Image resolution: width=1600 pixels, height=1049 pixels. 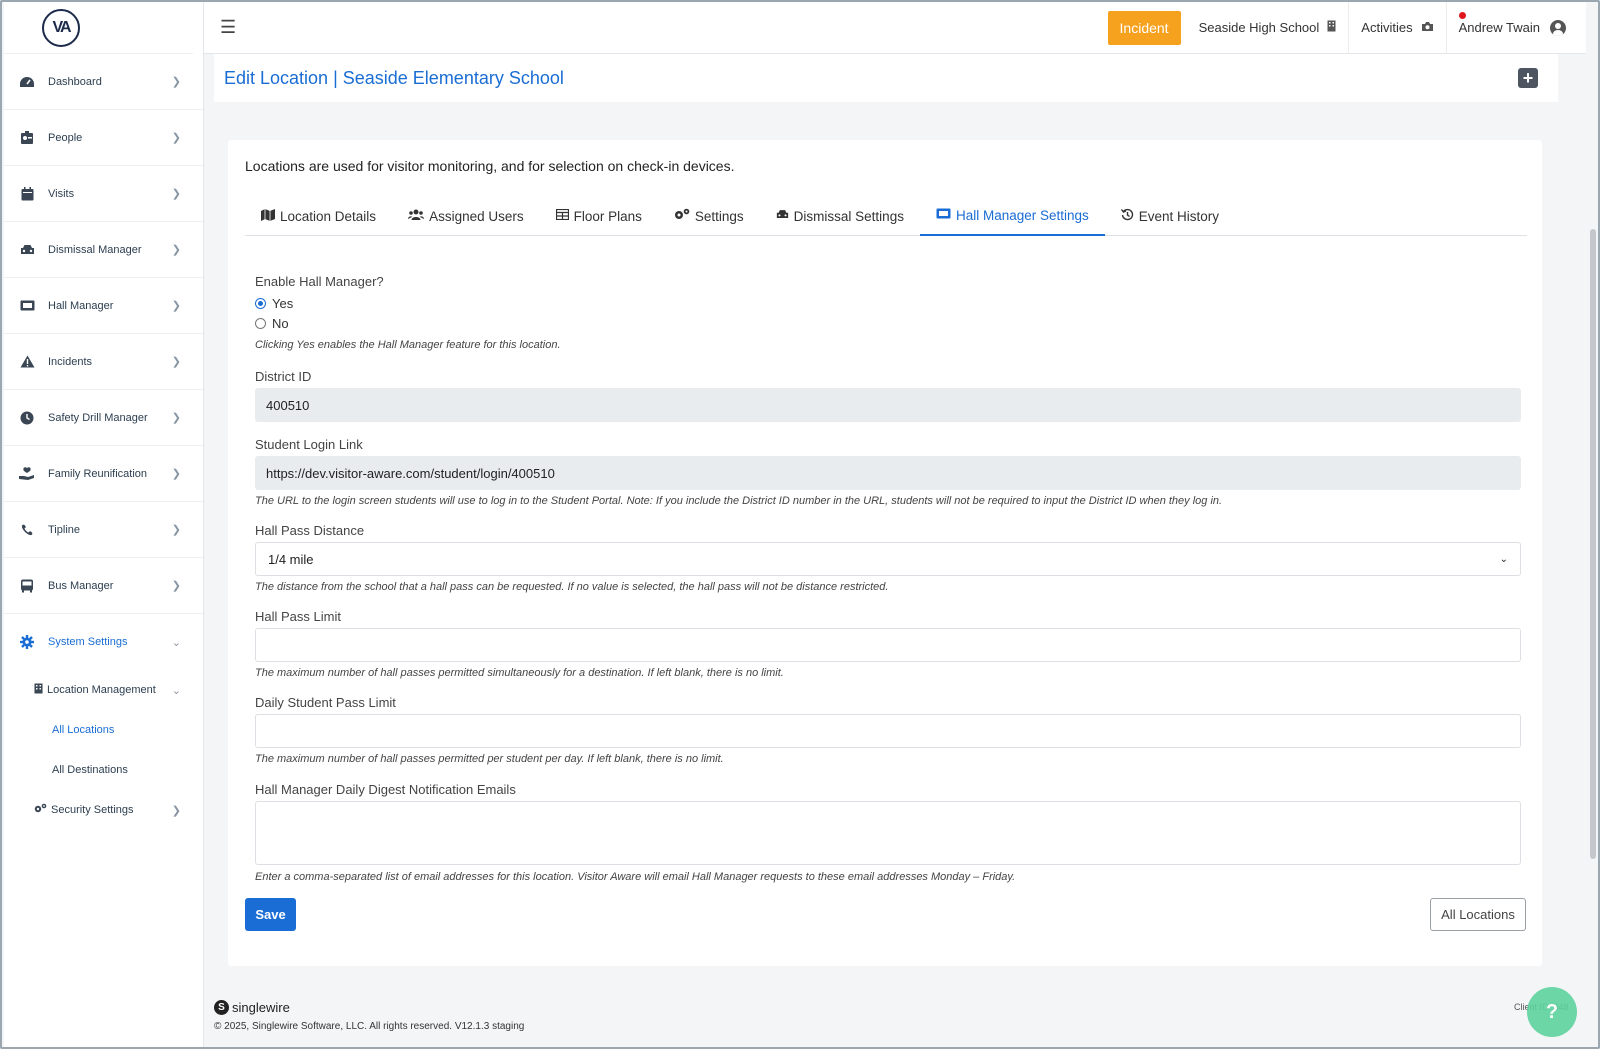 I want to click on radio-button, so click(x=260, y=323).